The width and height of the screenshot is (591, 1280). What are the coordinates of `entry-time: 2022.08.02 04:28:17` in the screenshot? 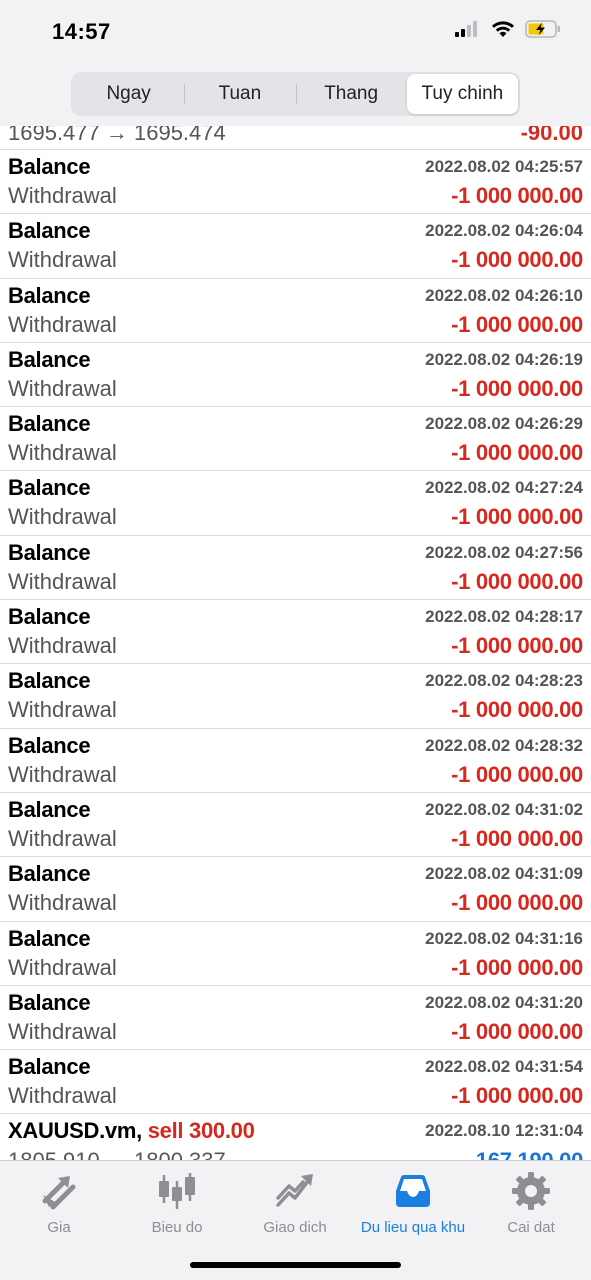 It's located at (504, 617).